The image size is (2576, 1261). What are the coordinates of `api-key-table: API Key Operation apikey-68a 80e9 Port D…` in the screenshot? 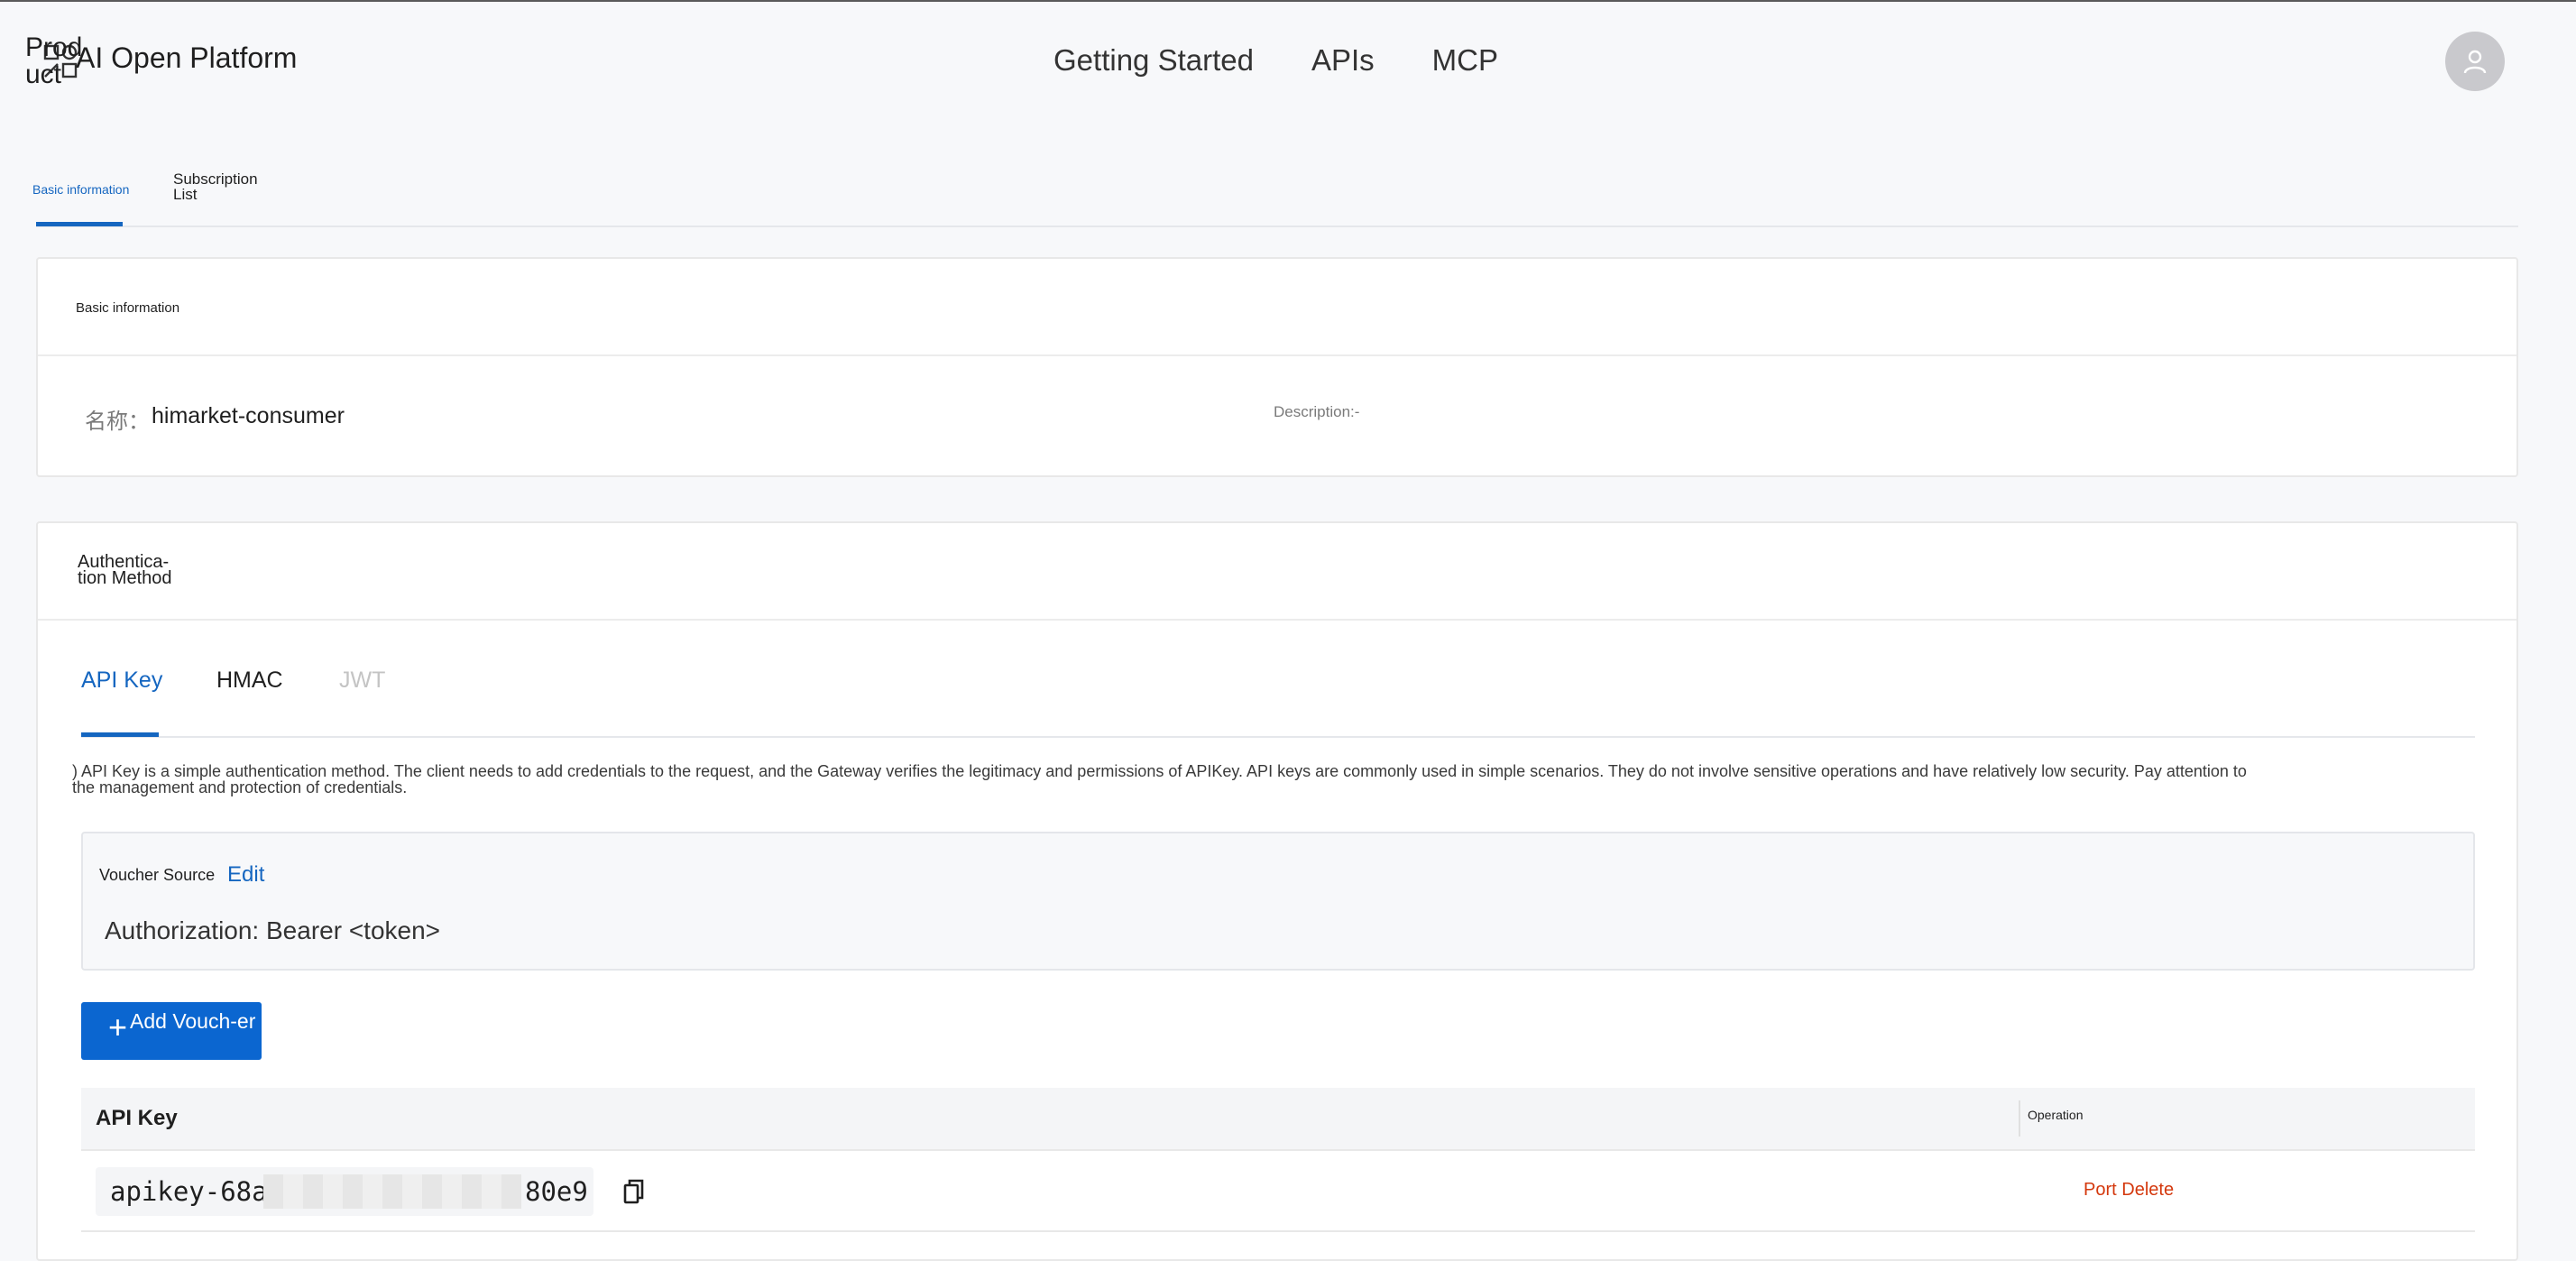 It's located at (1278, 1160).